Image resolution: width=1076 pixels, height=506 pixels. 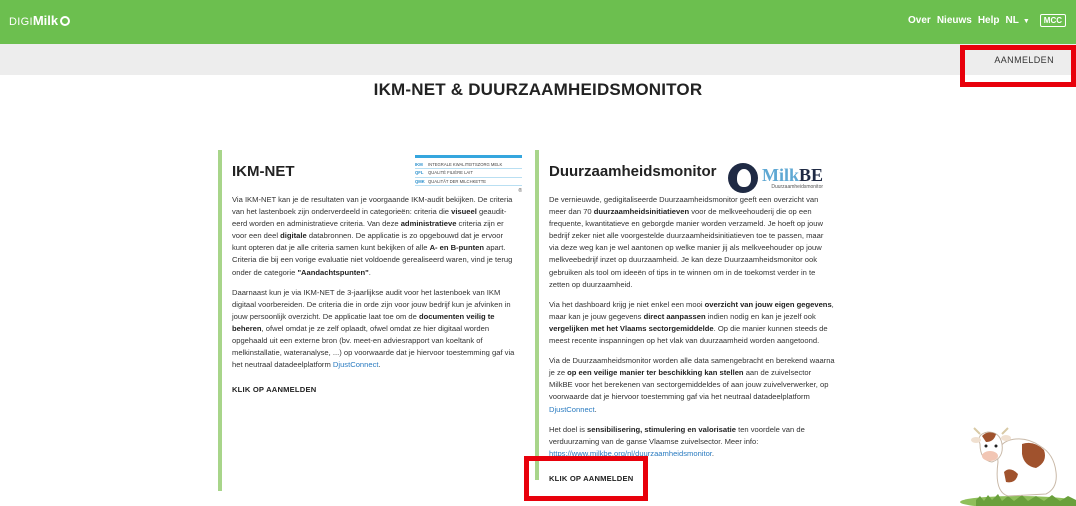 I want to click on nav-help-link: Help, so click(x=989, y=20).